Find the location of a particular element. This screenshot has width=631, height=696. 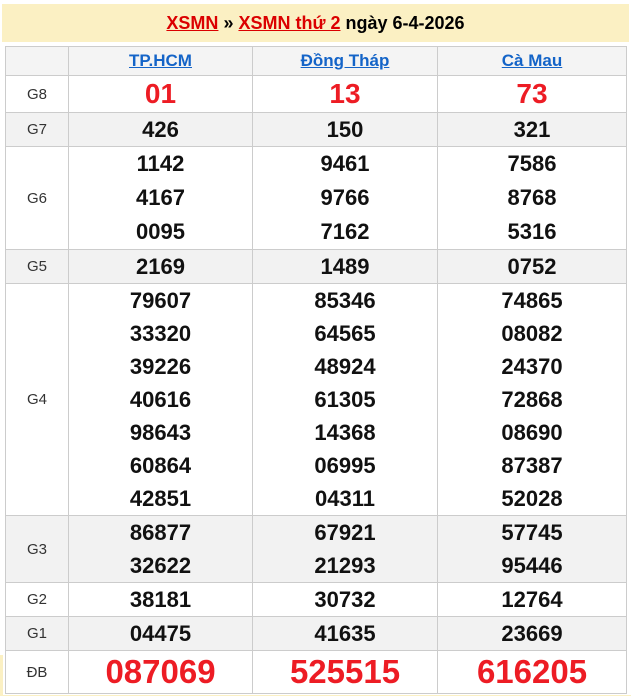

prize-row-1: G8 01 13 73 is located at coordinates (316, 94).